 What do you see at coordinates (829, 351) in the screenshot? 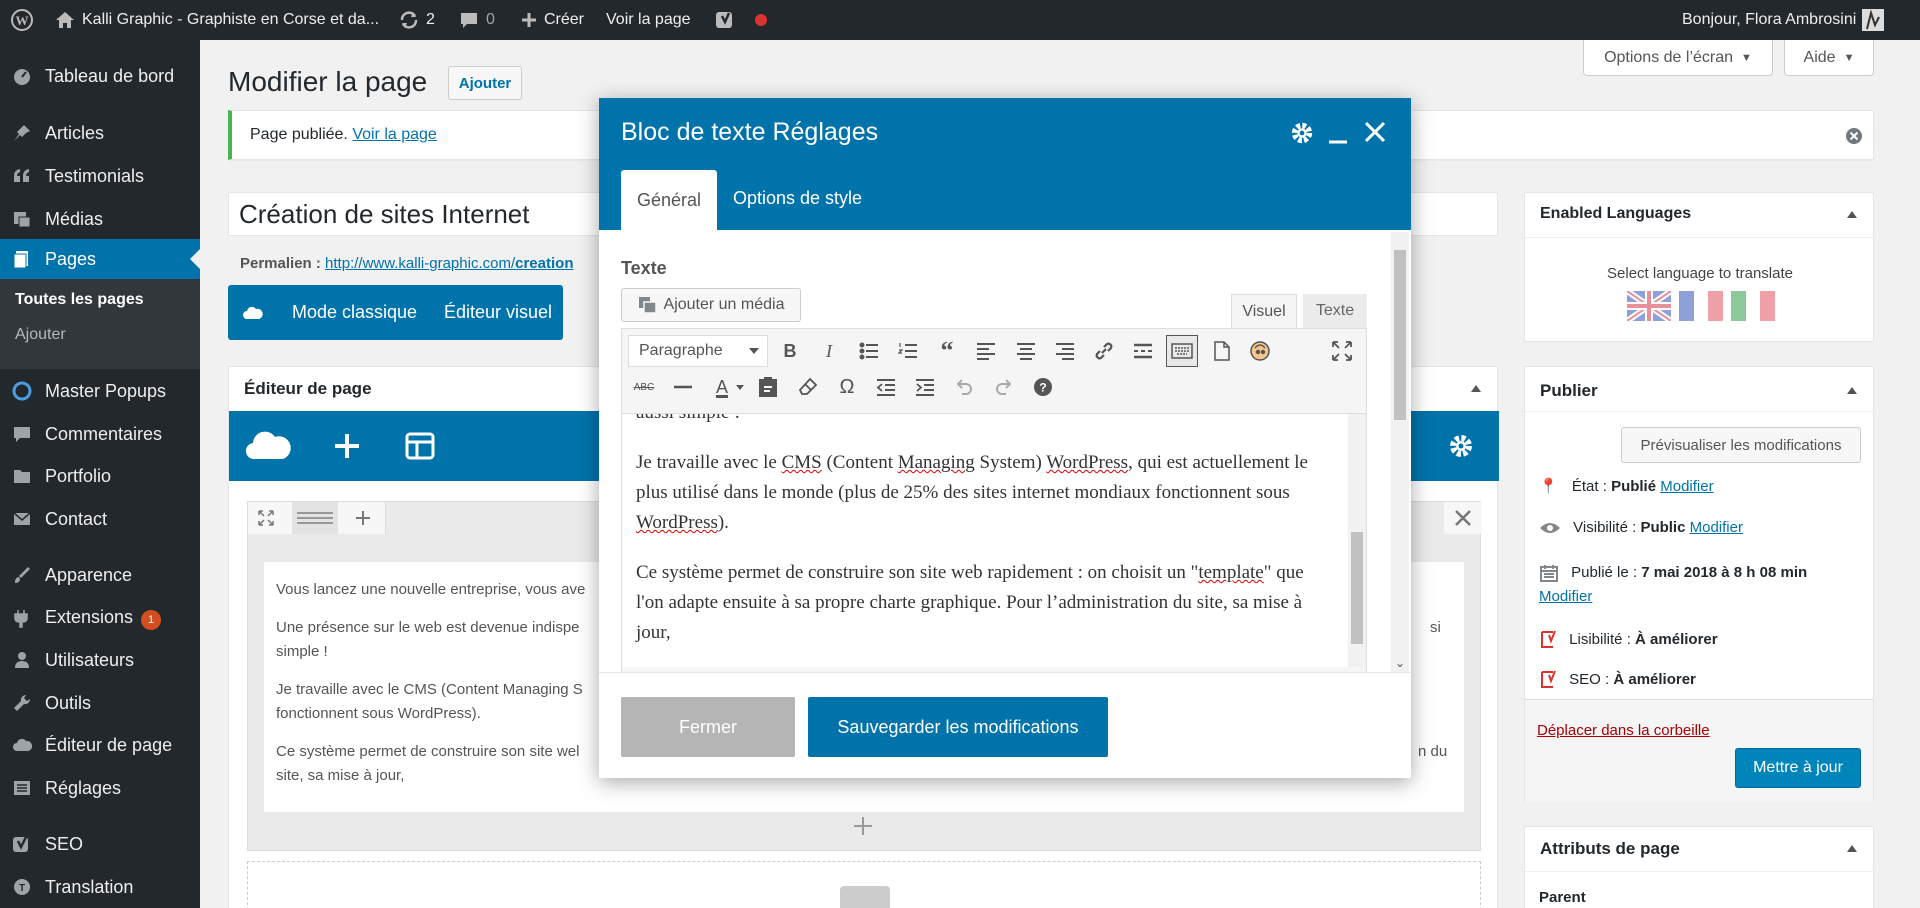
I see `italic-icon: I` at bounding box center [829, 351].